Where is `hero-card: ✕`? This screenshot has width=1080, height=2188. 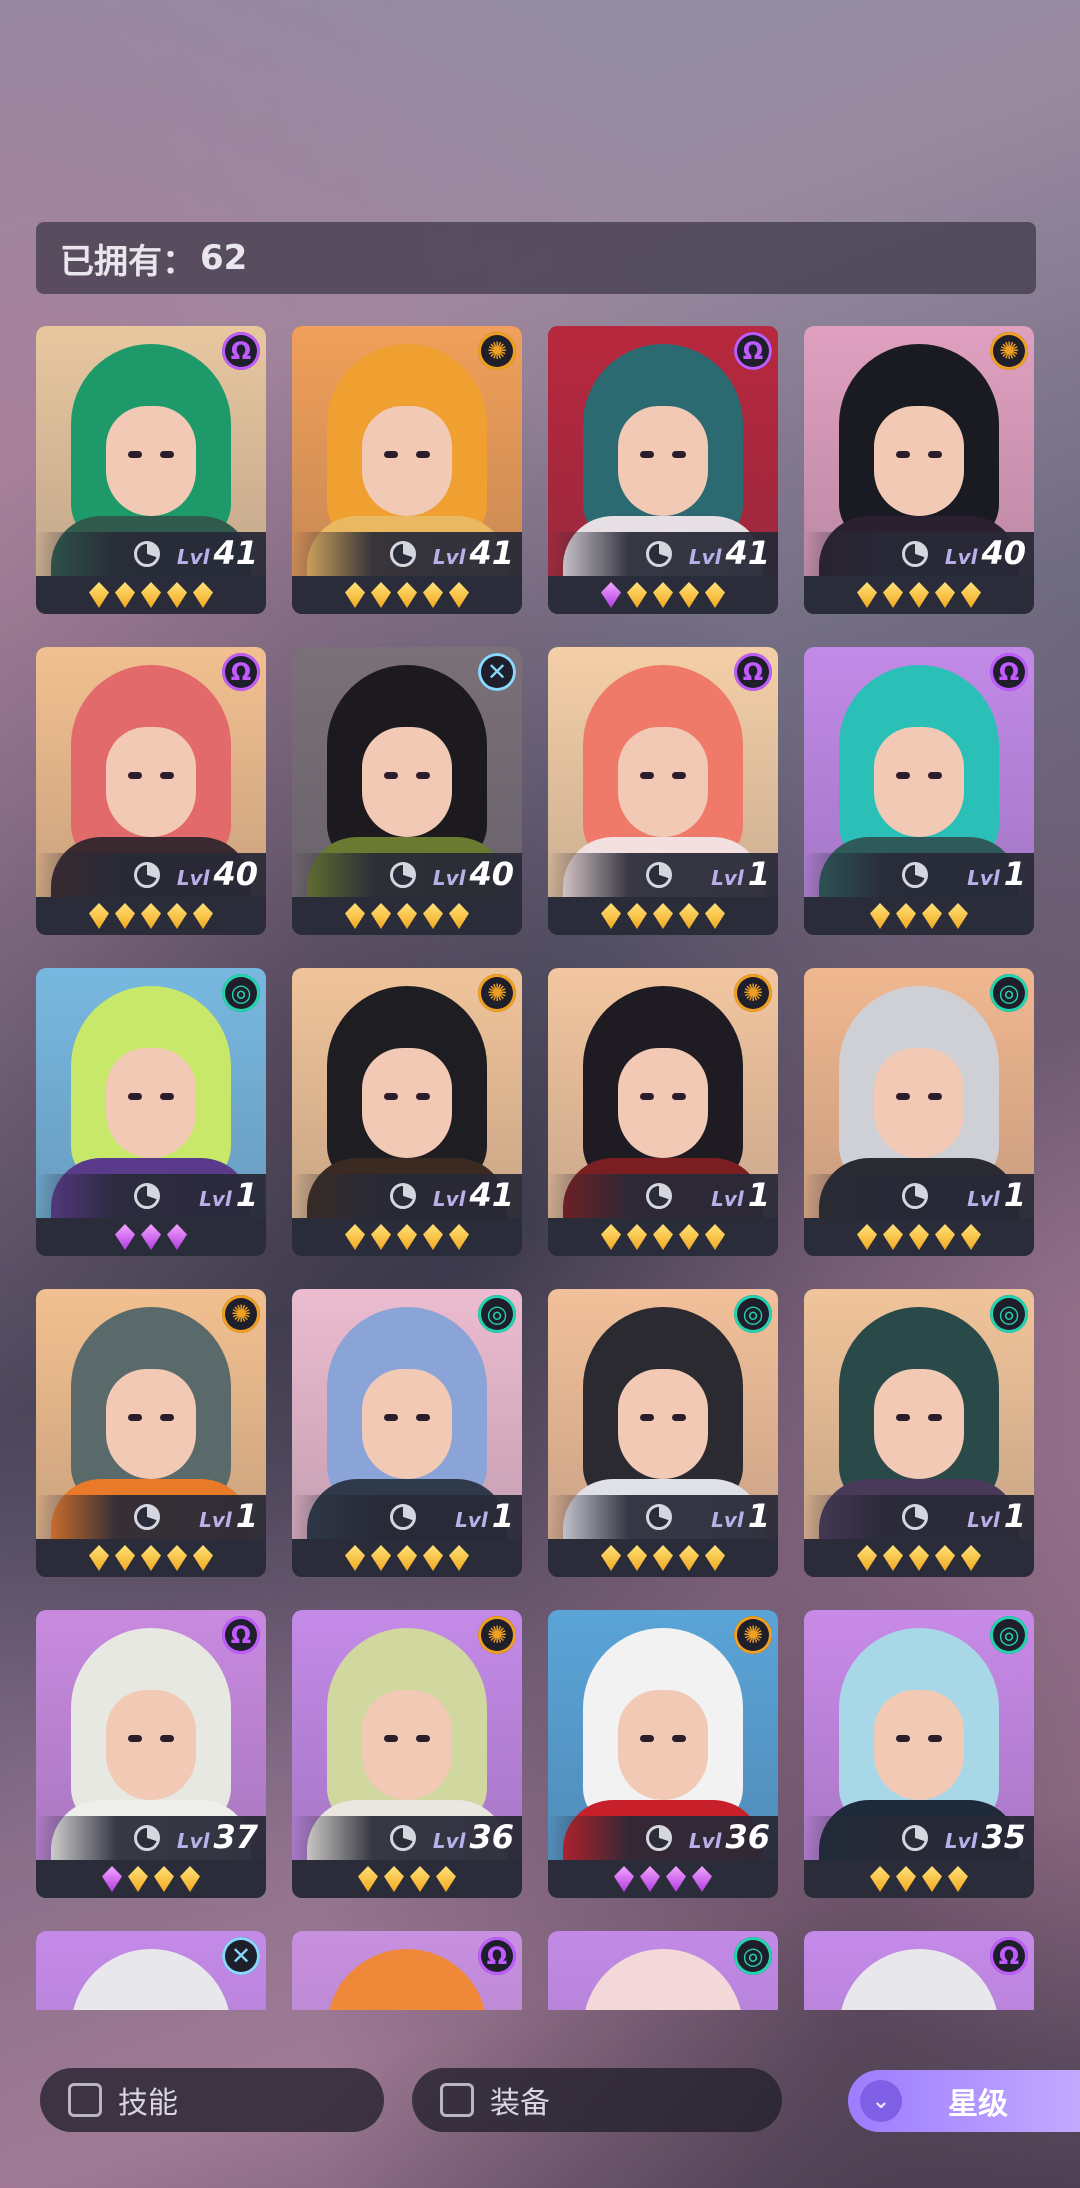
hero-card: ✕ is located at coordinates (151, 1970).